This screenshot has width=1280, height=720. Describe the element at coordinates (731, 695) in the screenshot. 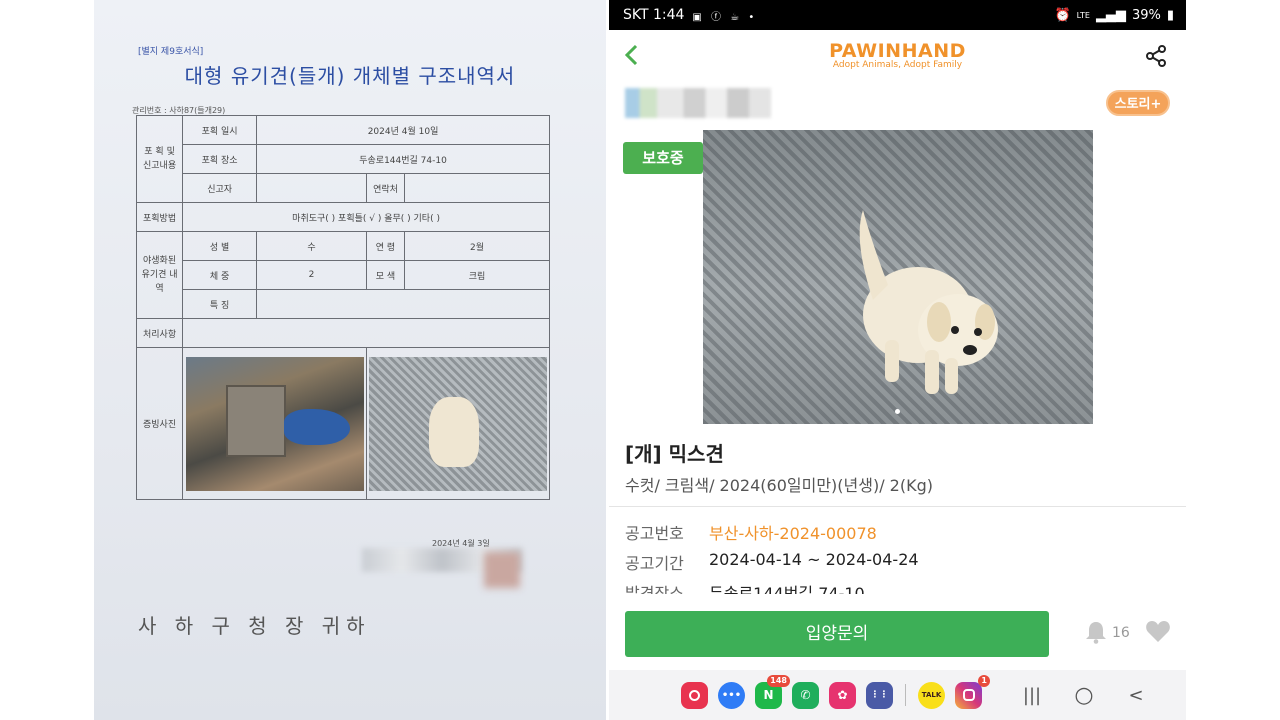

I see `messages-app-icon: •••` at that location.